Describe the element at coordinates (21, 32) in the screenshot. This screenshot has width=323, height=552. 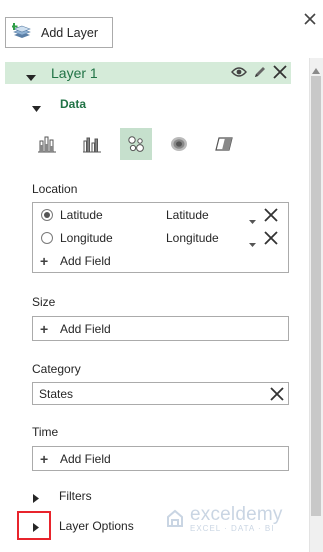
I see `add-layer-icon` at that location.